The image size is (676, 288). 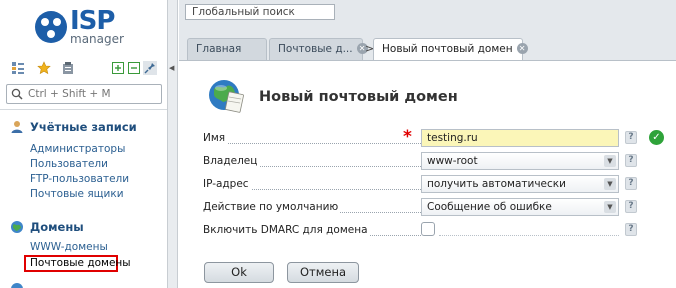 I want to click on sidebar-group-title: Домены, so click(x=57, y=227).